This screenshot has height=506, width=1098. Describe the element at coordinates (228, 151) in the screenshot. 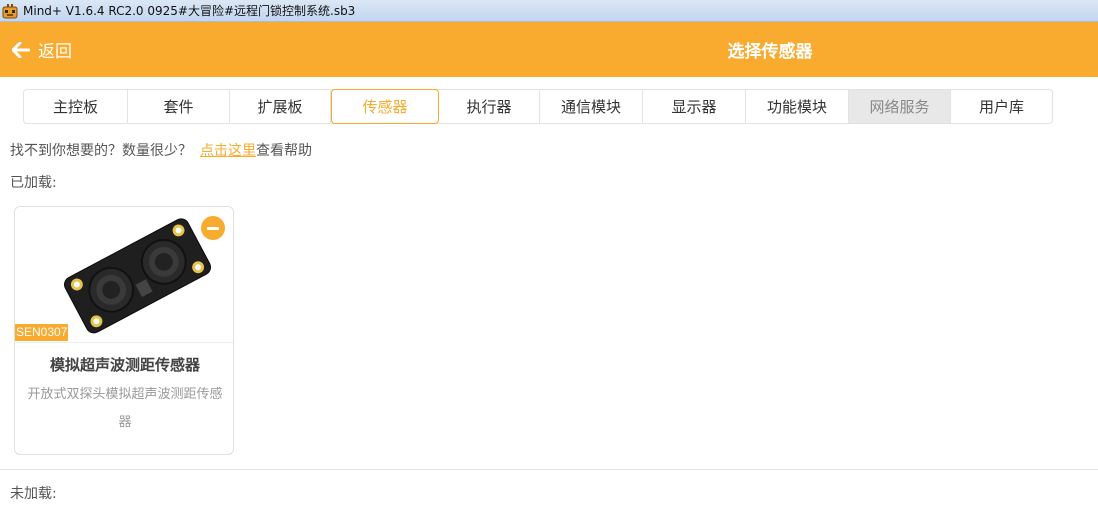

I see `help-link: 点击这里` at that location.